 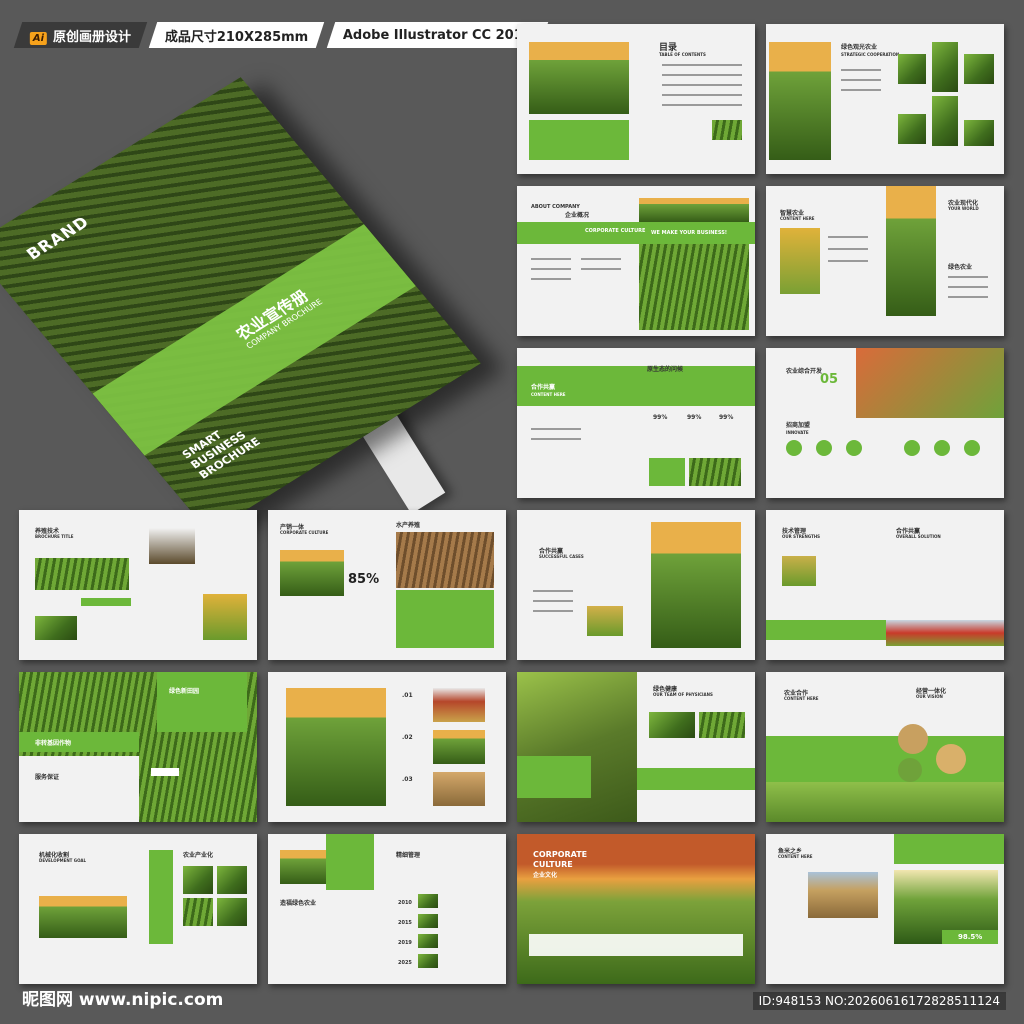 What do you see at coordinates (854, 448) in the screenshot?
I see `hand-icon` at bounding box center [854, 448].